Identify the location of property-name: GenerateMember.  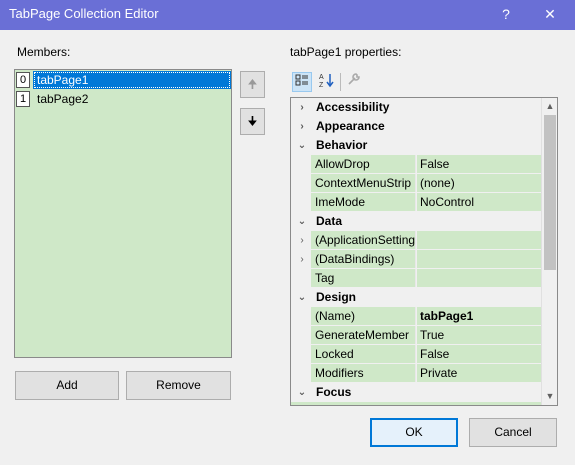
(363, 335).